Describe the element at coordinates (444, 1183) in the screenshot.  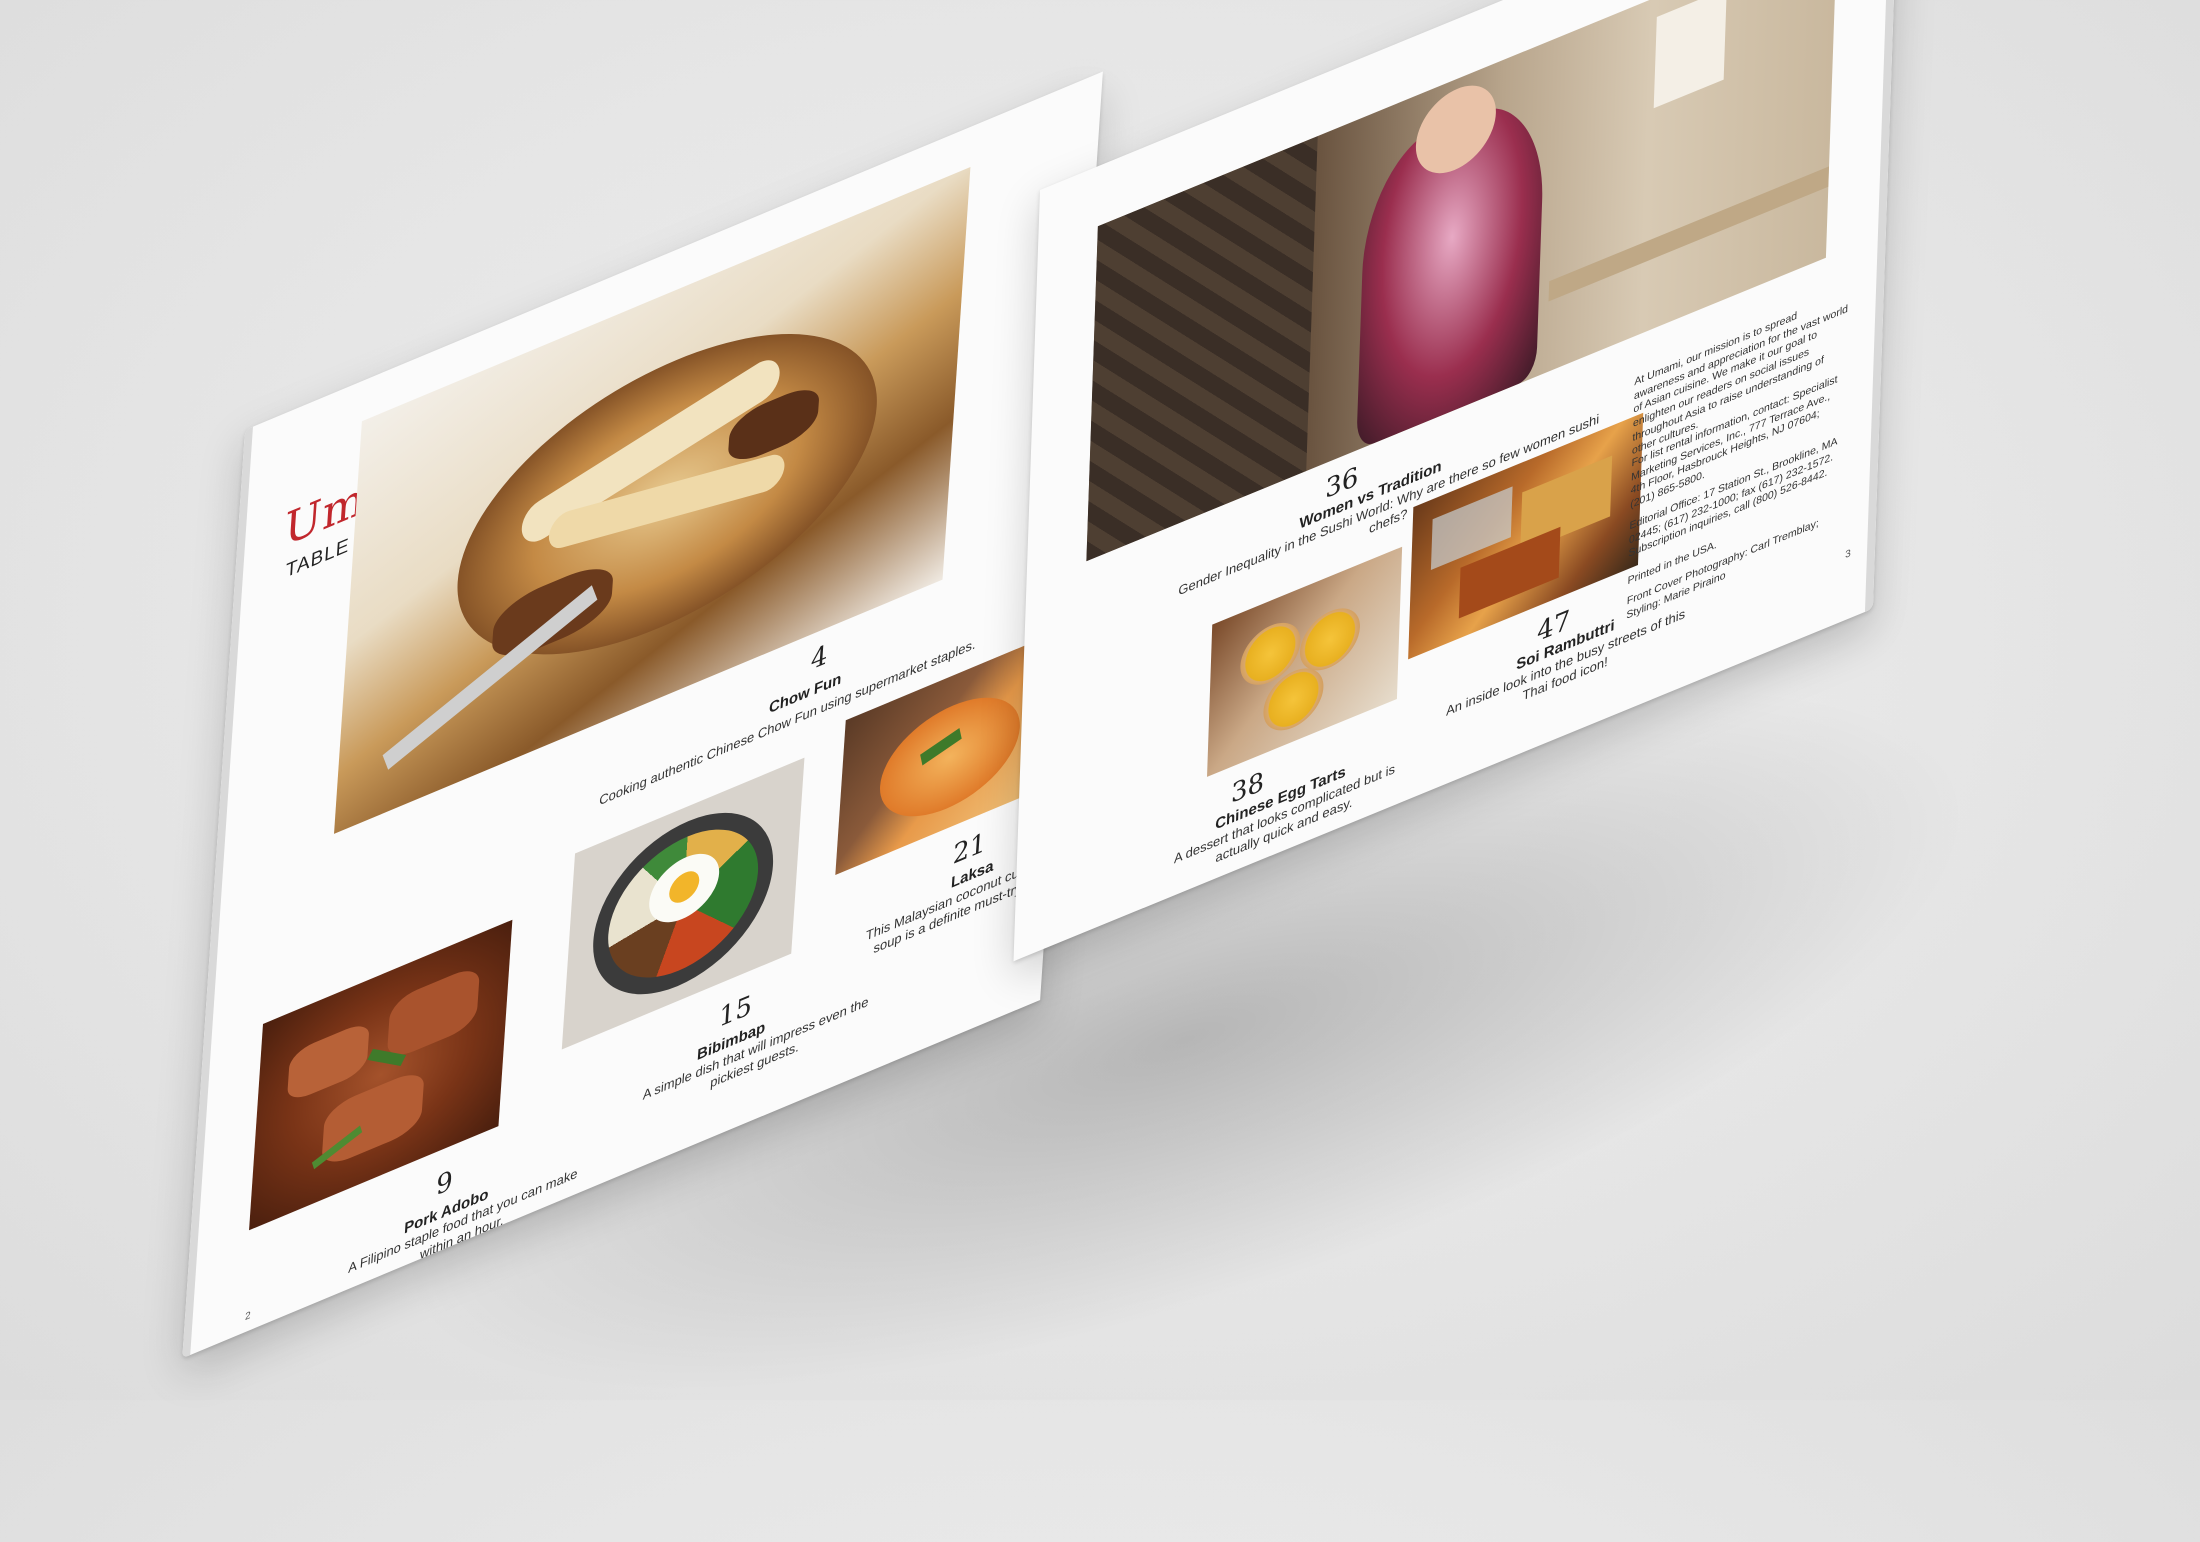
I see `toc-page-pork-adobo: 9` at that location.